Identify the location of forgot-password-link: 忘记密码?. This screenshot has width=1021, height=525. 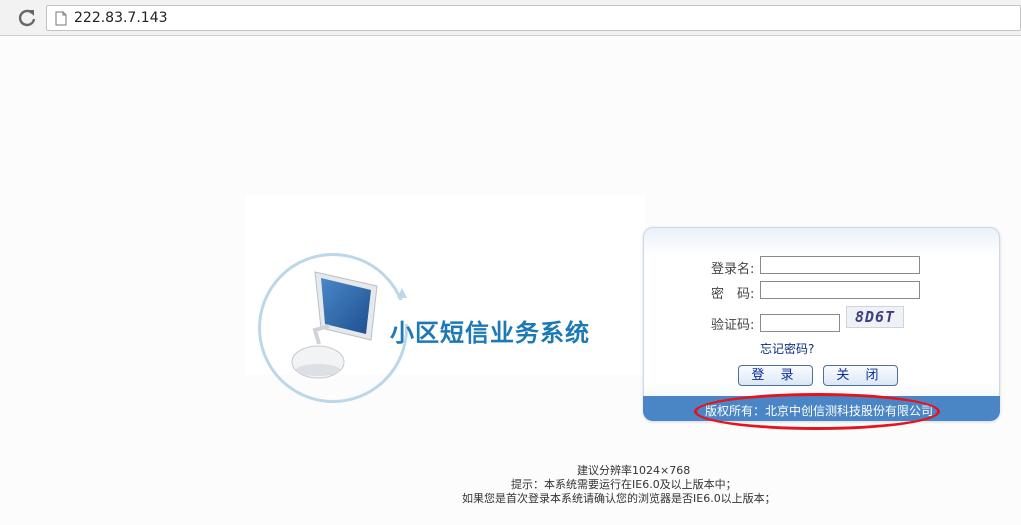
(787, 348).